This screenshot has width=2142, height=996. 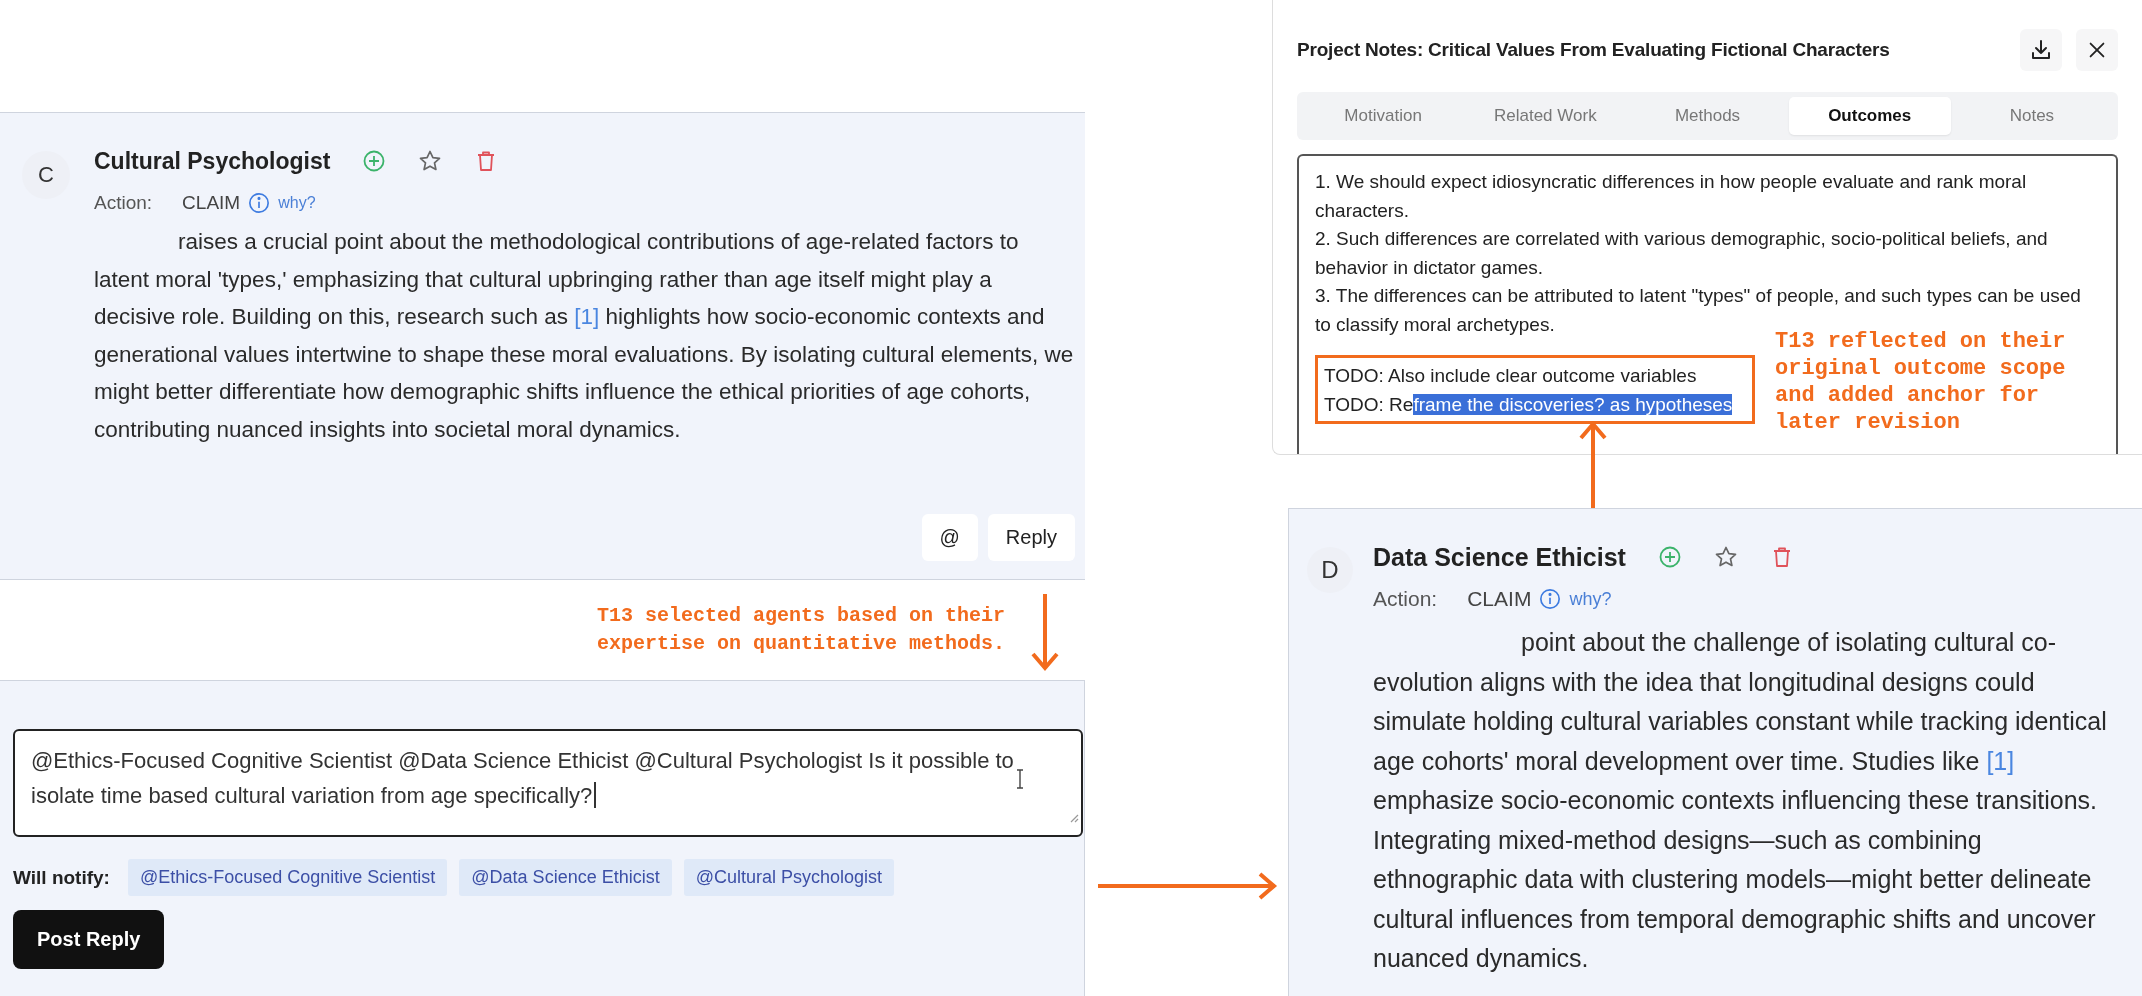 What do you see at coordinates (789, 877) in the screenshot?
I see `mention-chip: @Cultural Psychologist` at bounding box center [789, 877].